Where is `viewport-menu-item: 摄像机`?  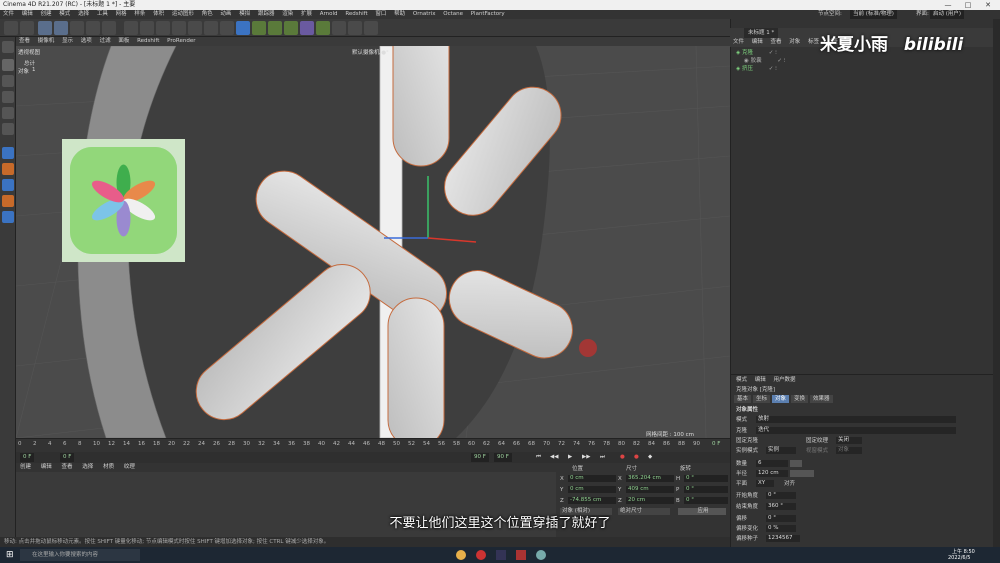
viewport-menu-item: 摄像机 is located at coordinates (46, 41).